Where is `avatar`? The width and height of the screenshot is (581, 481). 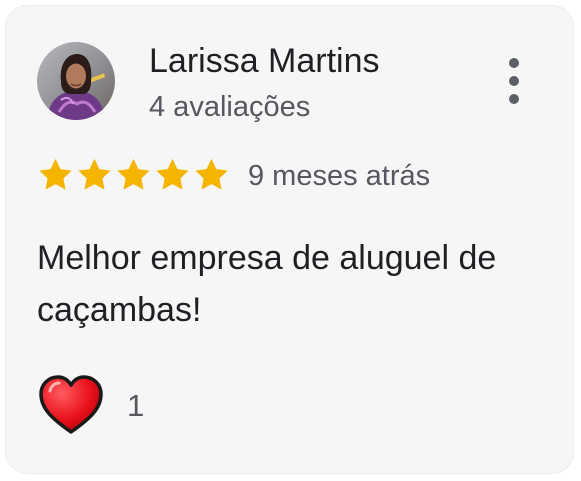
avatar is located at coordinates (76, 81).